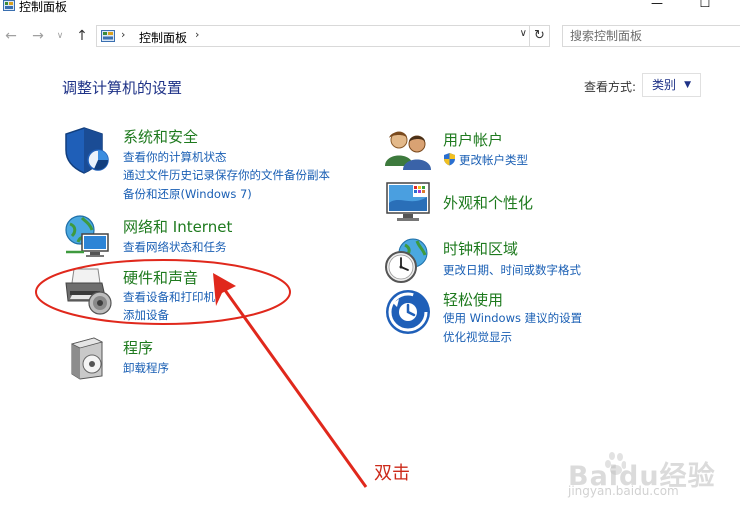 Image resolution: width=740 pixels, height=516 pixels. I want to click on baidu-watermark-url: jingyan.baidu.com, so click(623, 491).